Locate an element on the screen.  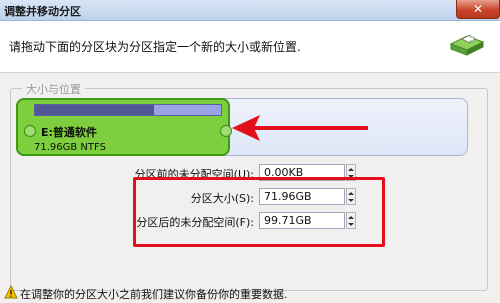
annotation-highlight-box is located at coordinates (259, 212).